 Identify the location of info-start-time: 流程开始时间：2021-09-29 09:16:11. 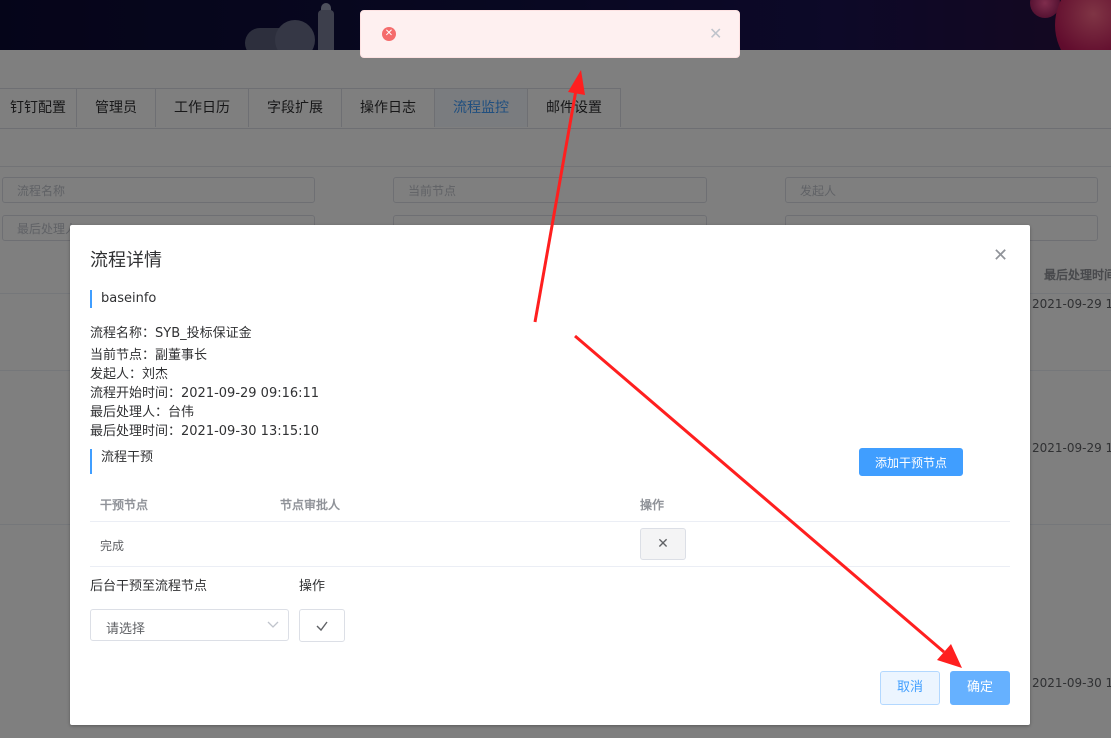
(205, 393).